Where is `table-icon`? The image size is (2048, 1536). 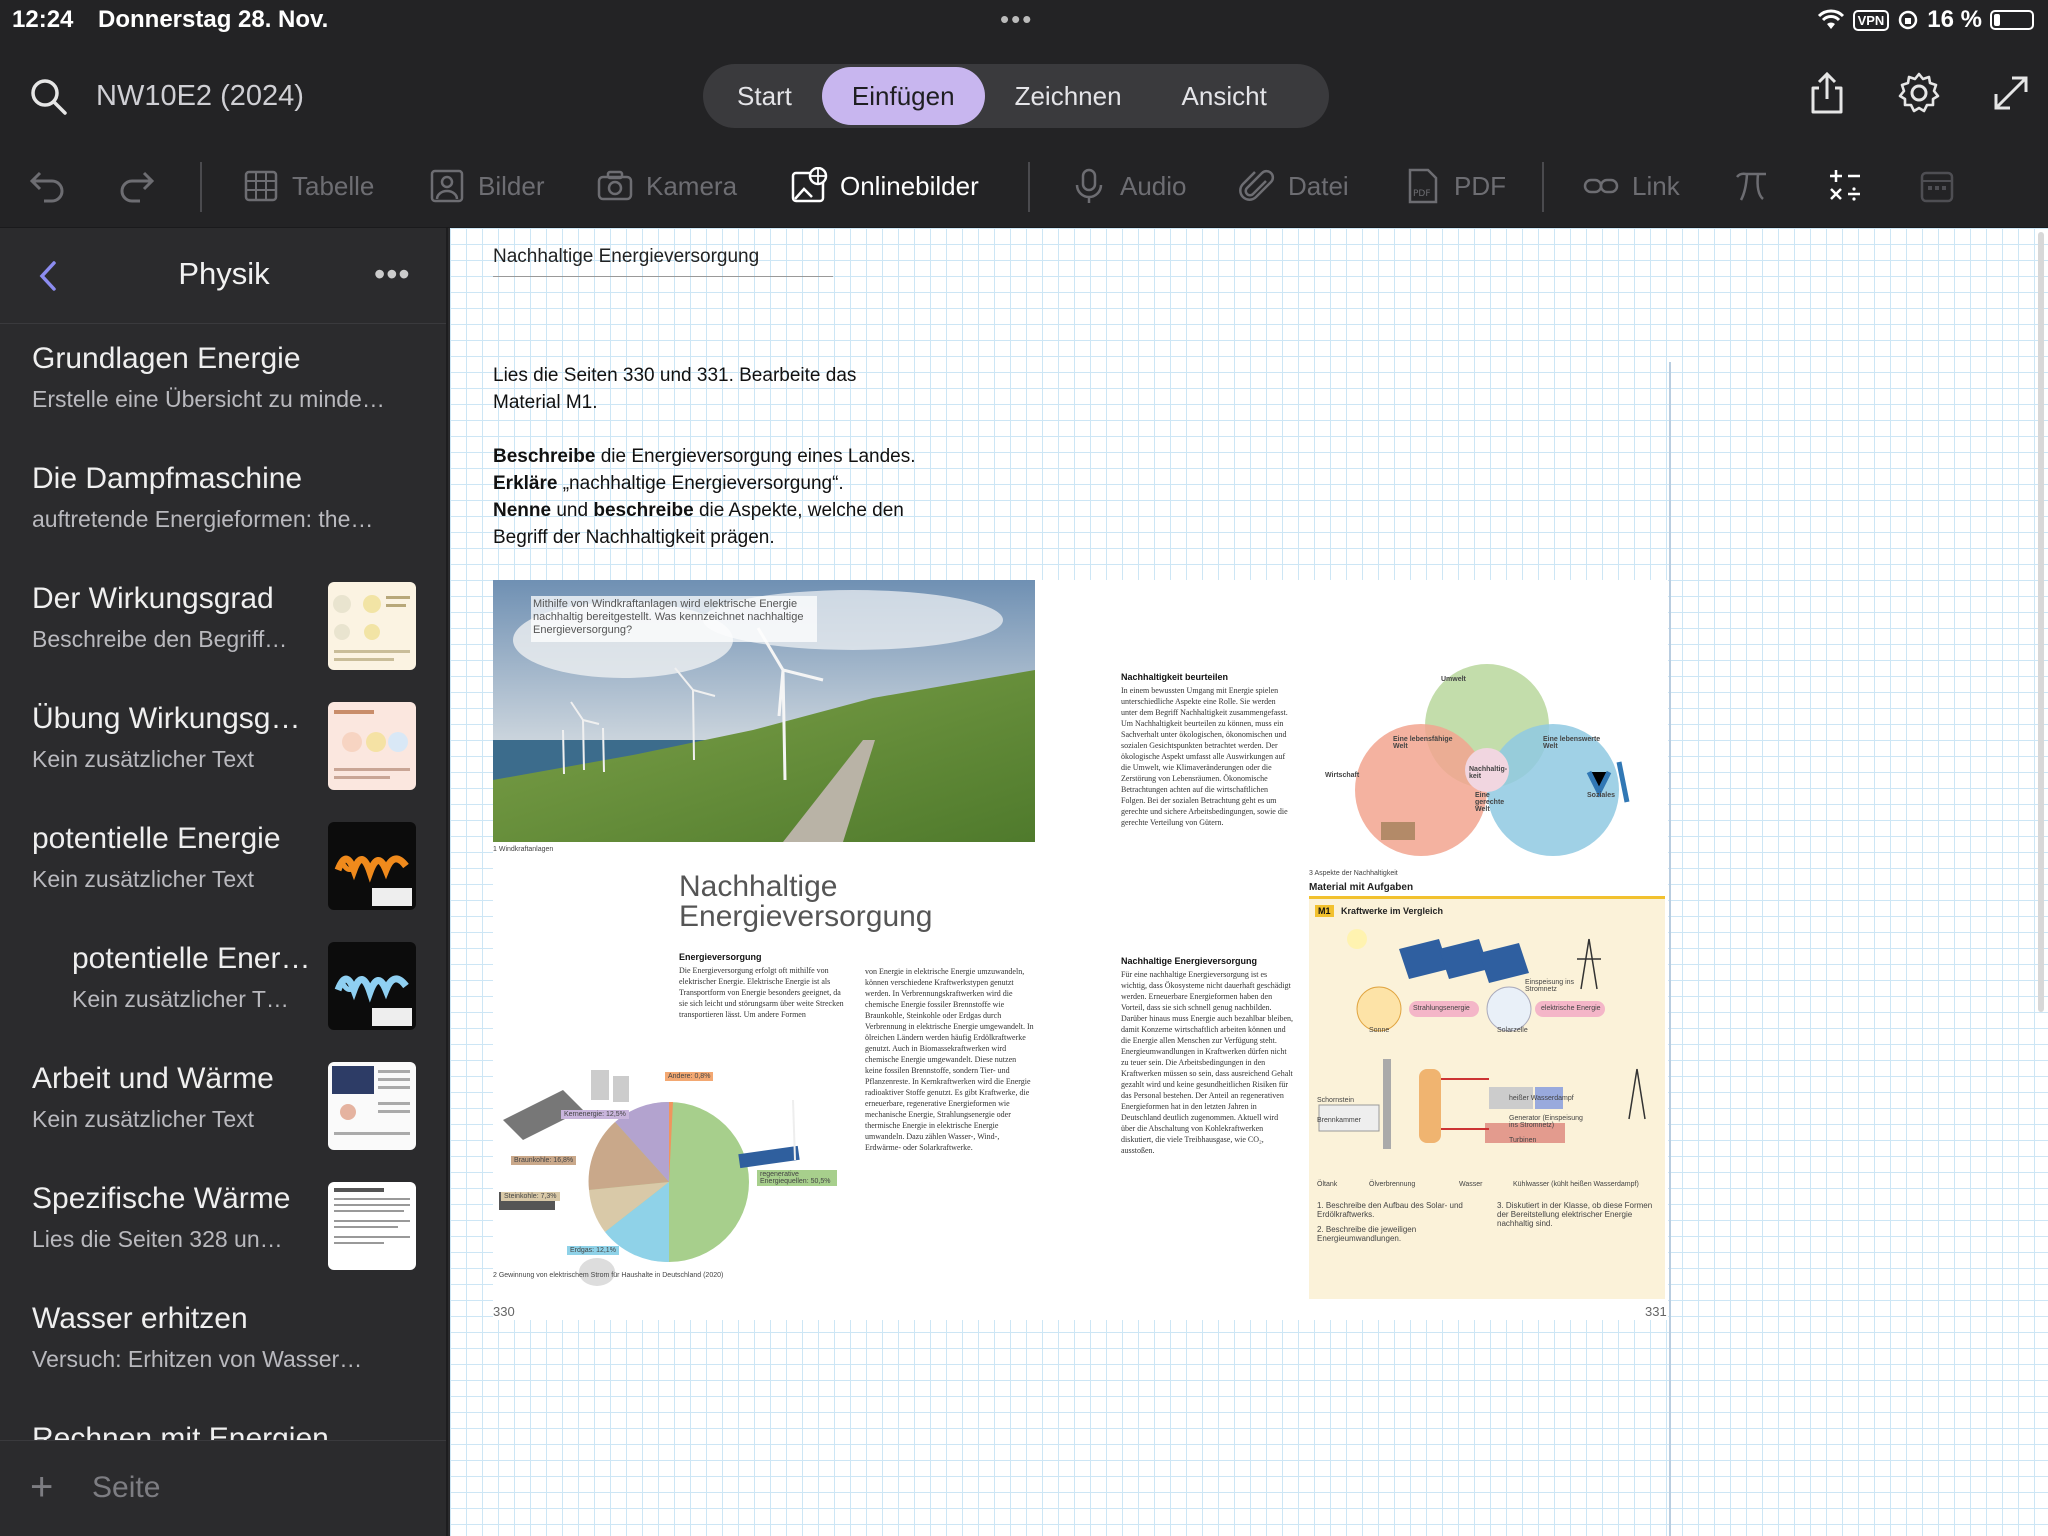 table-icon is located at coordinates (261, 186).